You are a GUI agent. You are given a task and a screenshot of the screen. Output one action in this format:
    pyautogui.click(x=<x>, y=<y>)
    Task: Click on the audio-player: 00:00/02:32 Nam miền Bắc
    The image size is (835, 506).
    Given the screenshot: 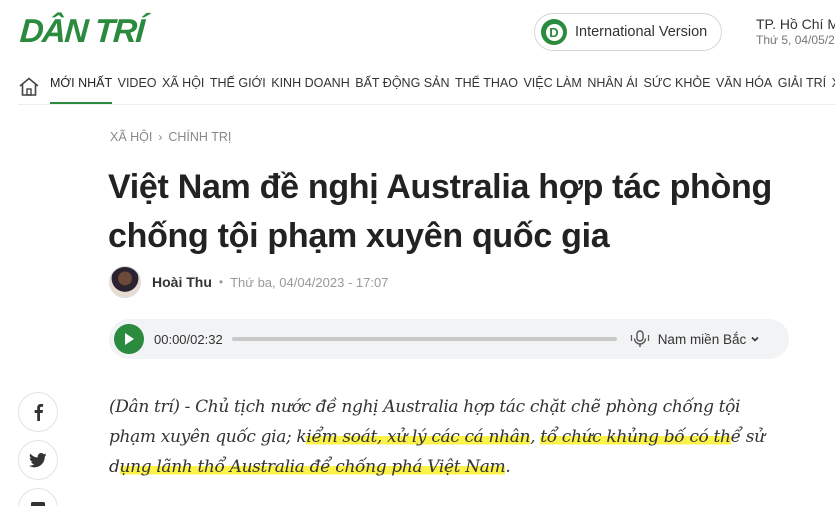 What is the action you would take?
    pyautogui.click(x=449, y=339)
    